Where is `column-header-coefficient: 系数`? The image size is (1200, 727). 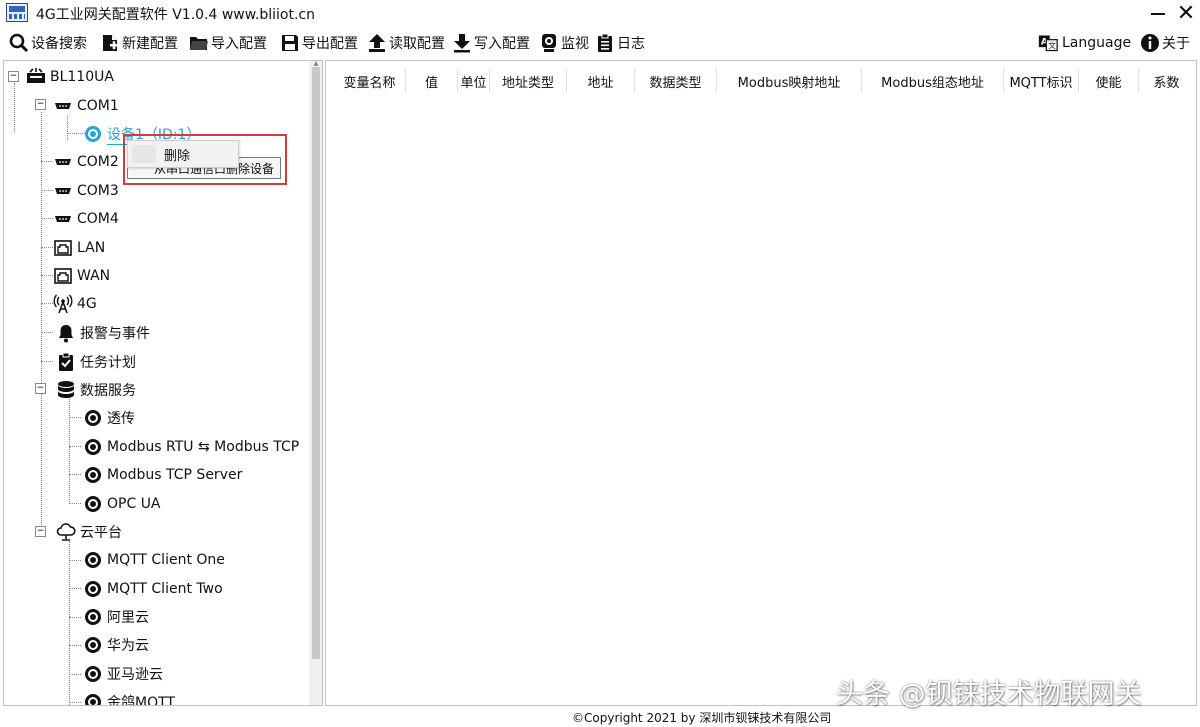 column-header-coefficient: 系数 is located at coordinates (1166, 81).